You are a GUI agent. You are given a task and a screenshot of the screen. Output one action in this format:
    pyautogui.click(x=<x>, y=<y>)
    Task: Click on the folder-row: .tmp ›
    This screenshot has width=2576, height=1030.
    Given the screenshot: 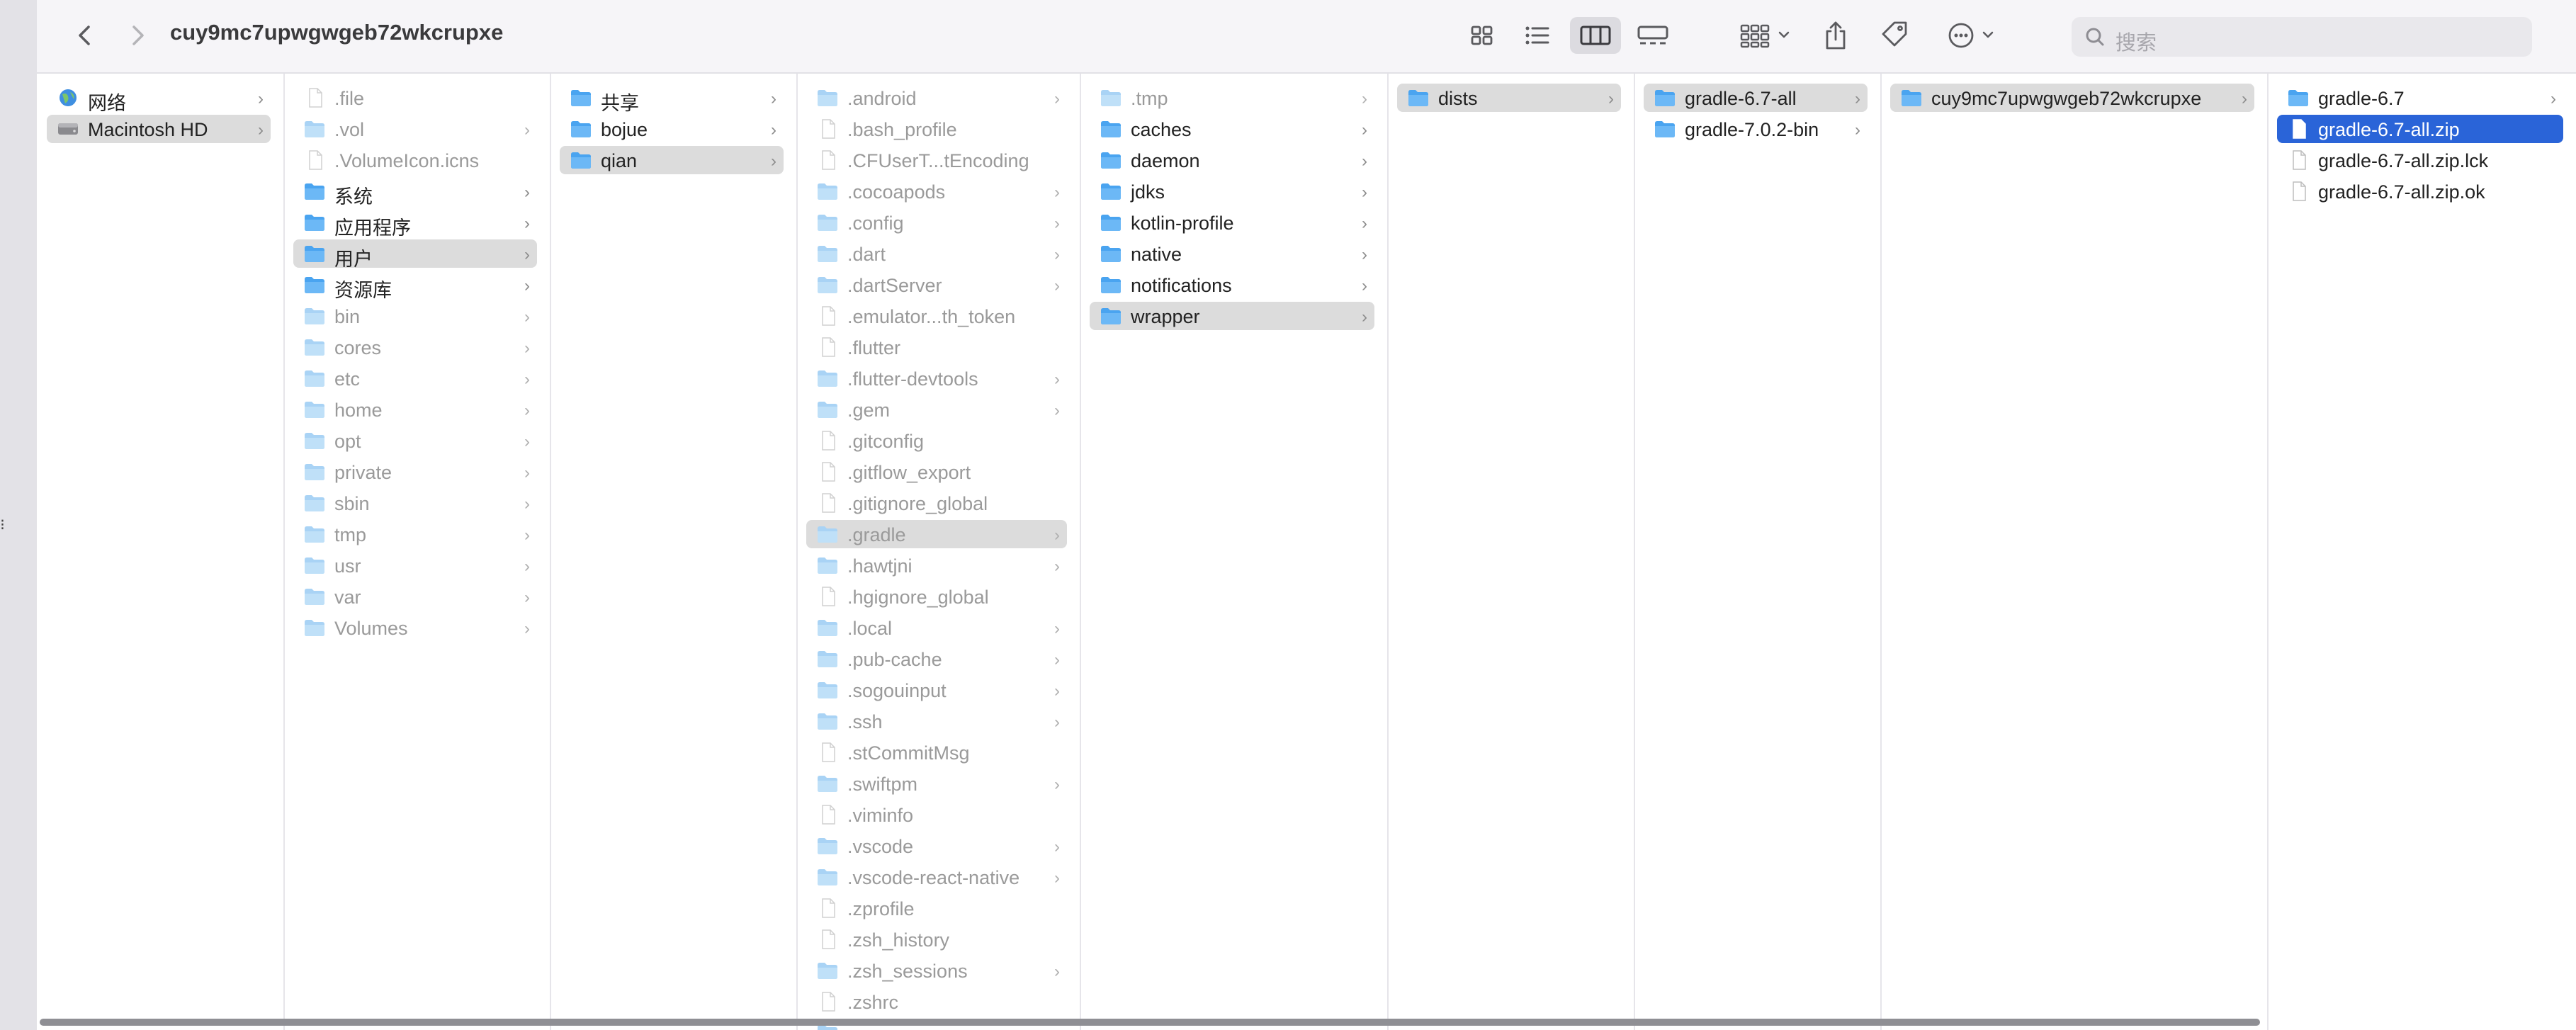 What is the action you would take?
    pyautogui.click(x=1232, y=98)
    